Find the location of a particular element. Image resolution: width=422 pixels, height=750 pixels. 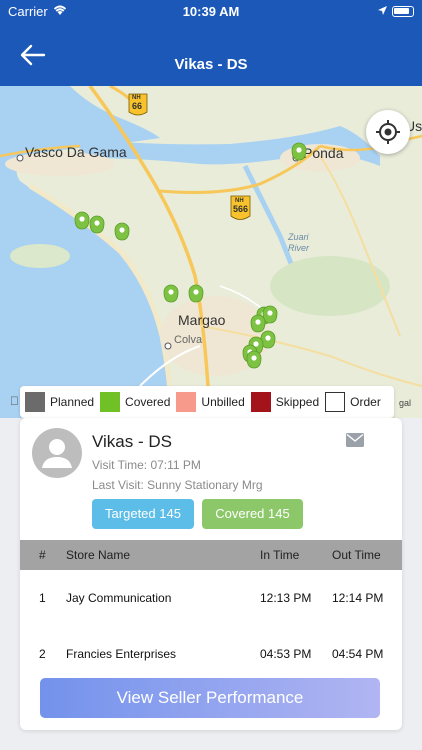

legend-planned: Planned is located at coordinates (59, 402).